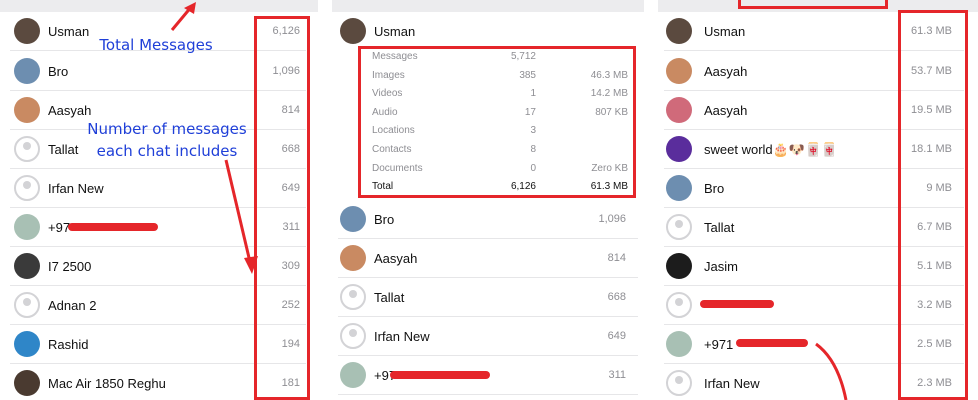  What do you see at coordinates (214, 138) in the screenshot?
I see `annotation-arrows` at bounding box center [214, 138].